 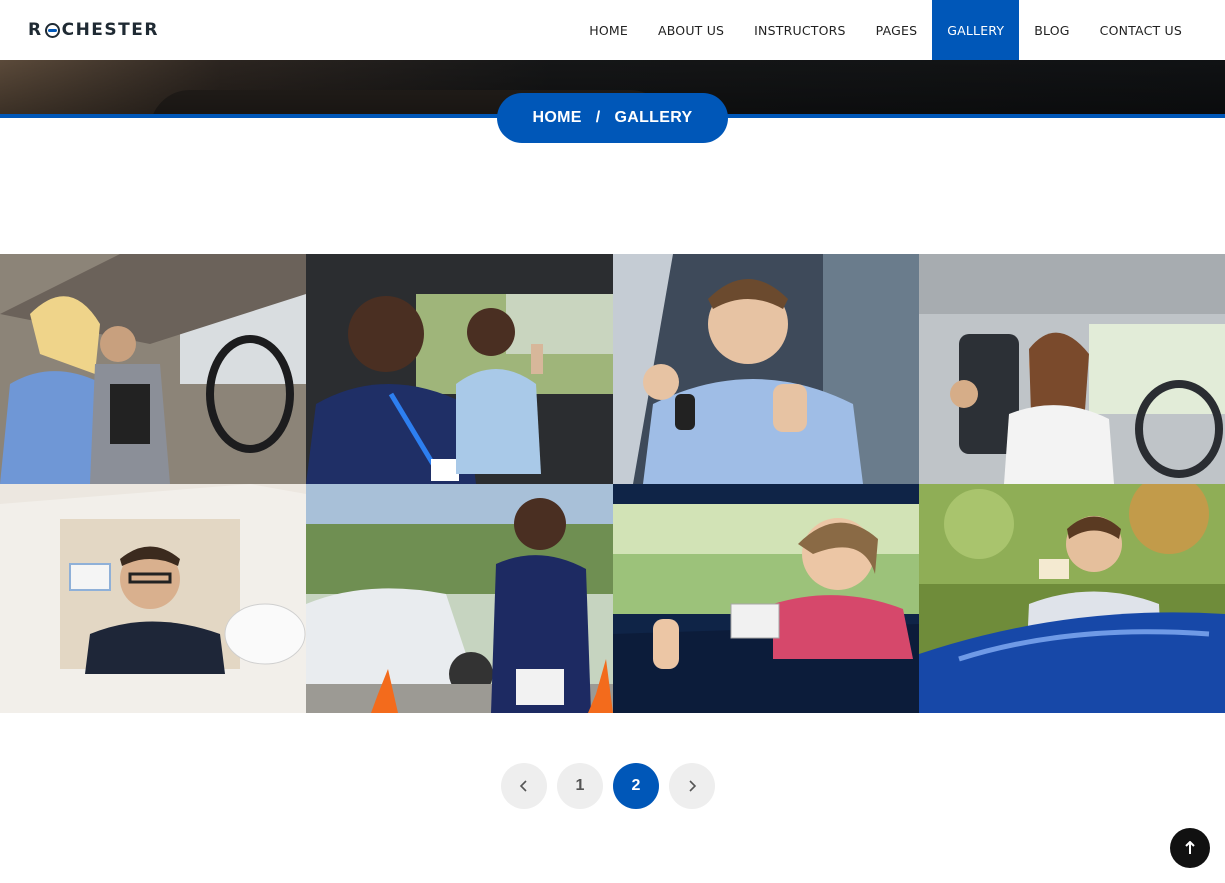 I want to click on chevron-left-icon, so click(x=523, y=786).